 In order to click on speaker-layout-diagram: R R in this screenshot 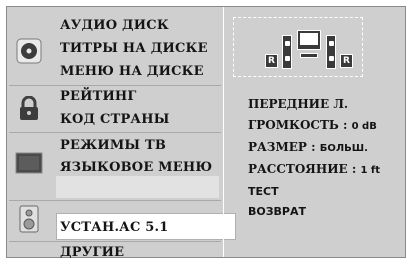, I will do `click(298, 47)`.